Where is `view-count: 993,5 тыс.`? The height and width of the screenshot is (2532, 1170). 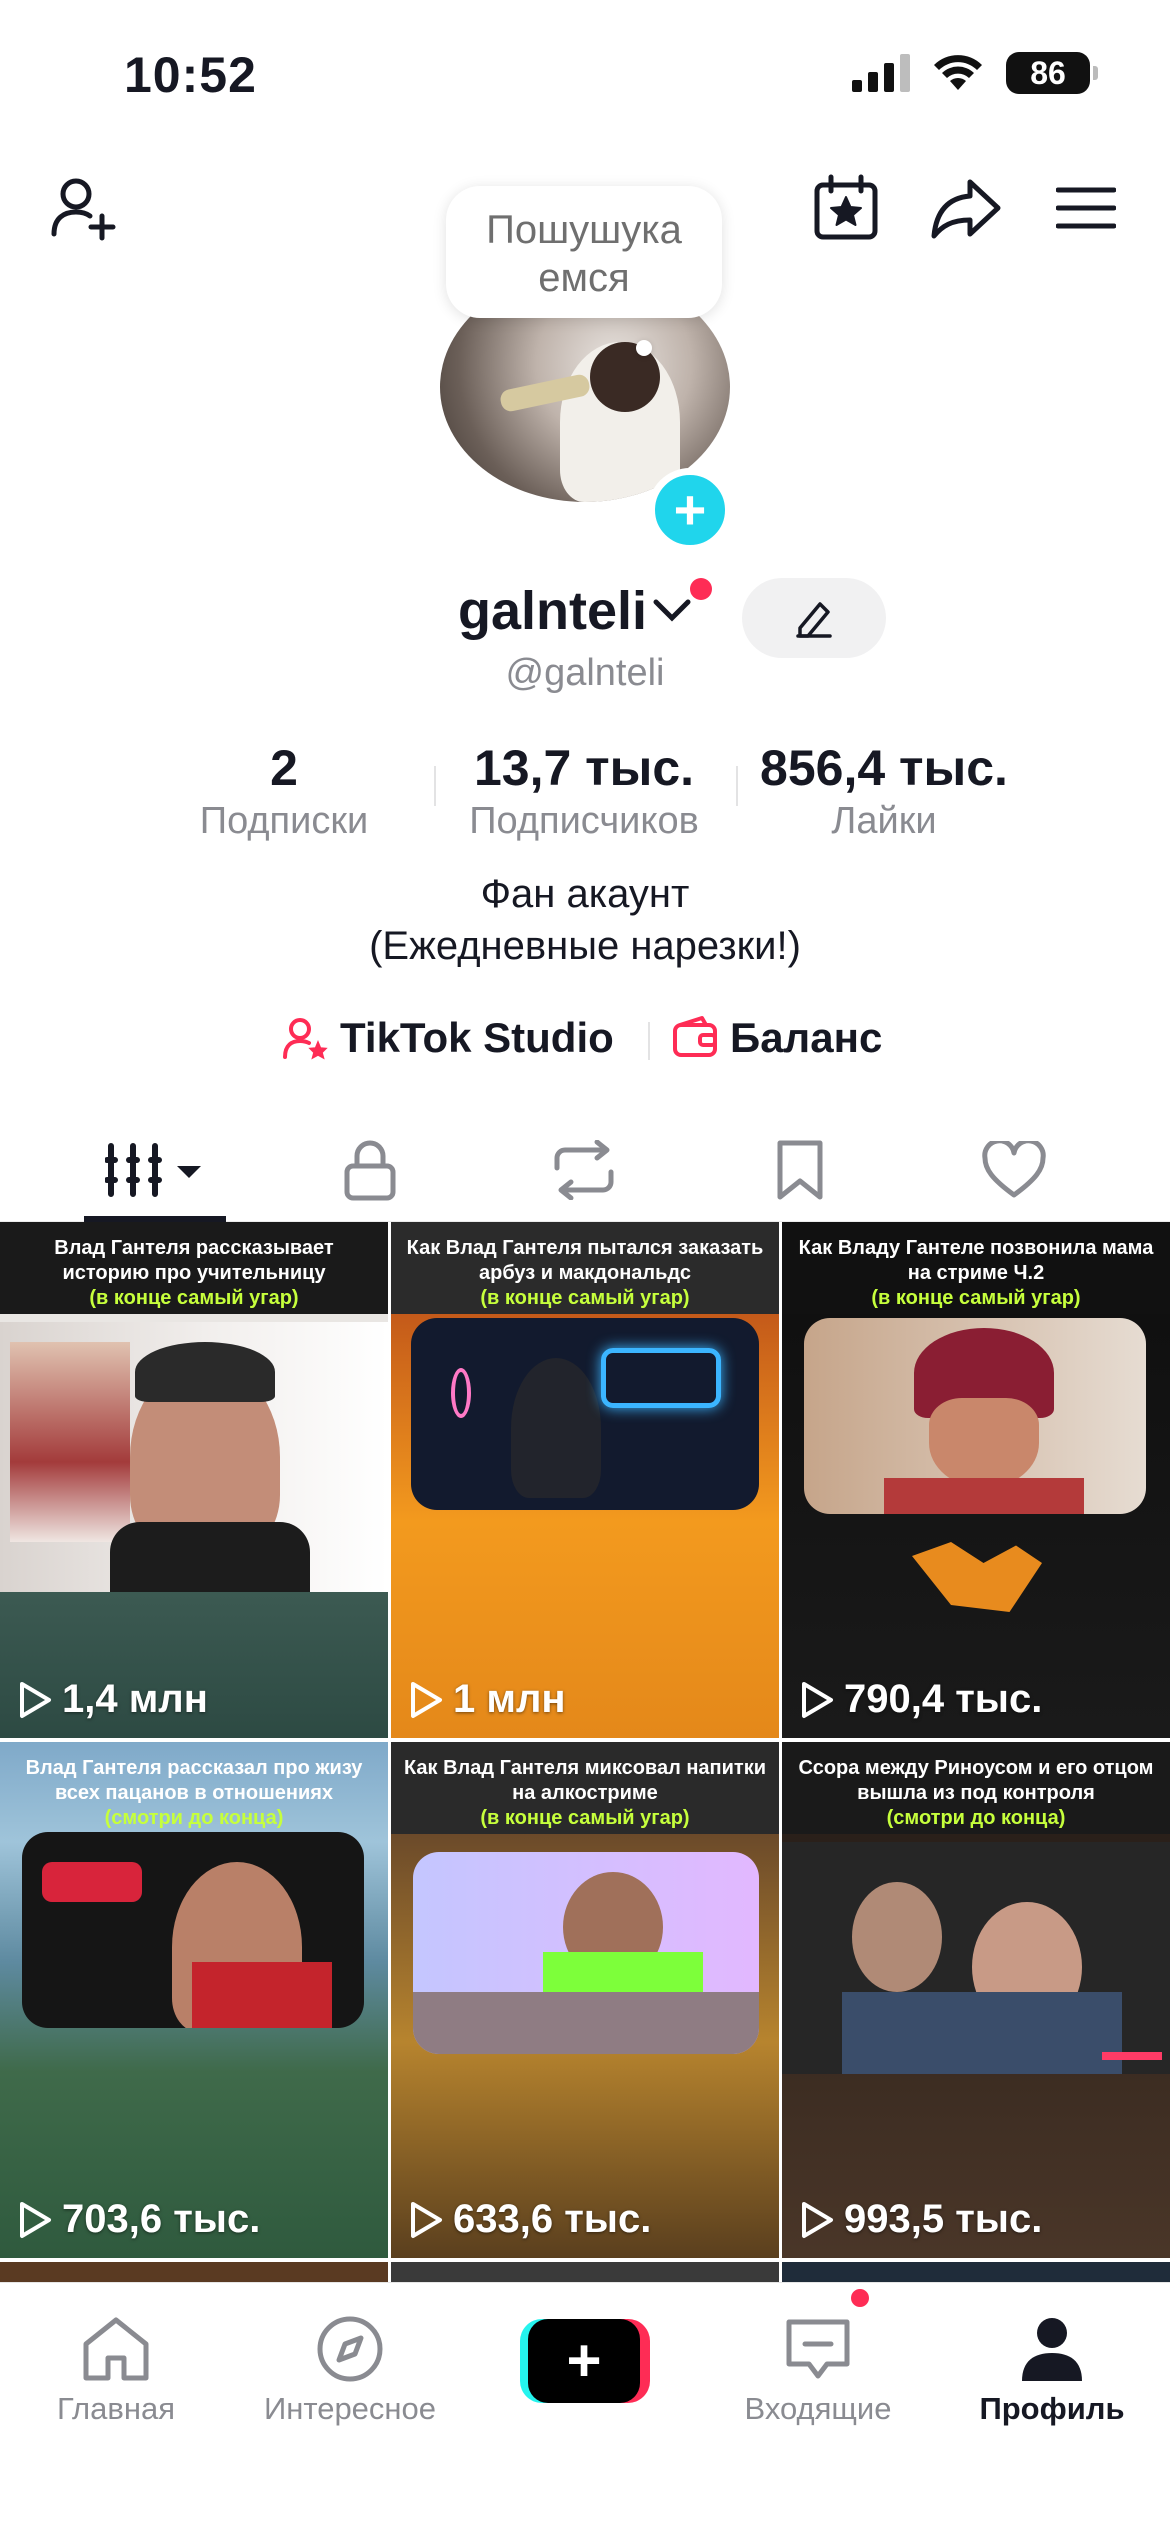
view-count: 993,5 тыс. is located at coordinates (921, 2219).